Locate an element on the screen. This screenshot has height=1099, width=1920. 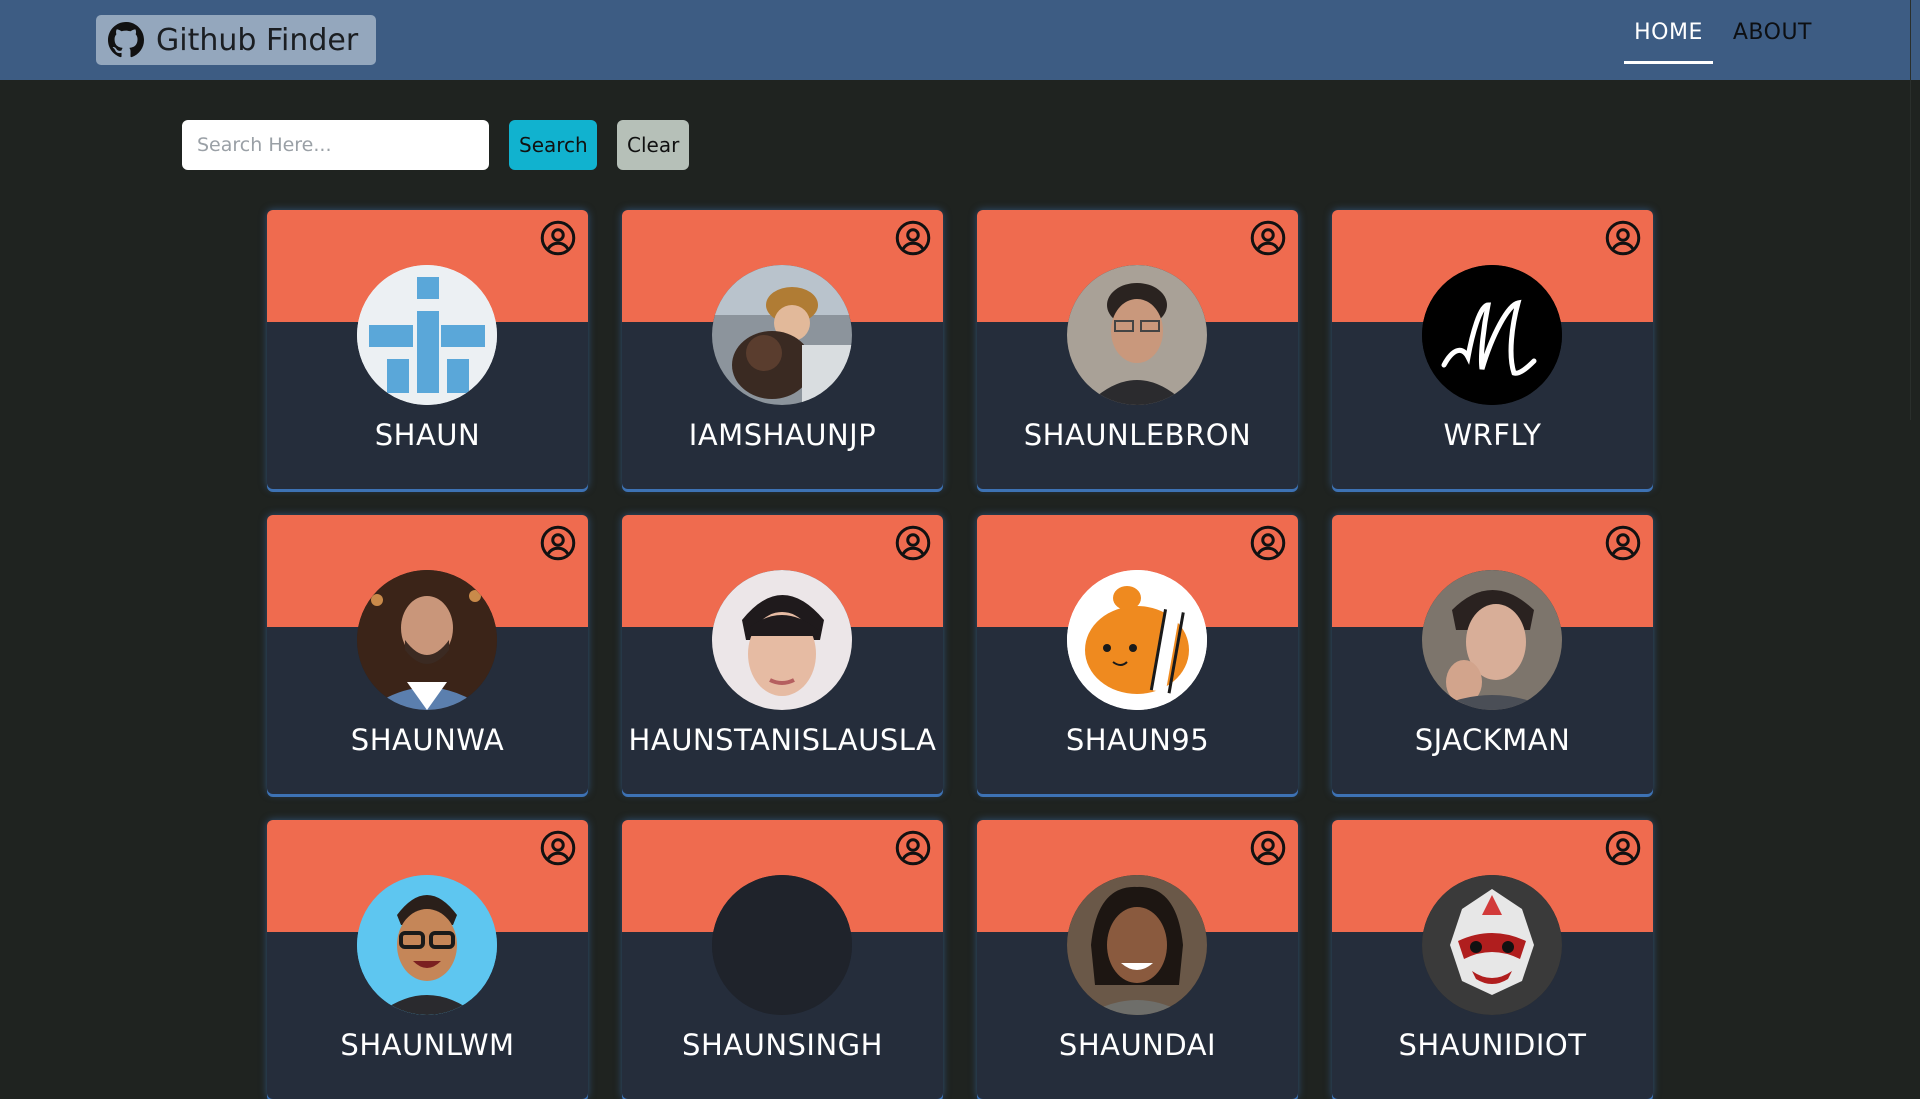
cartoon-avatar is located at coordinates (427, 945).